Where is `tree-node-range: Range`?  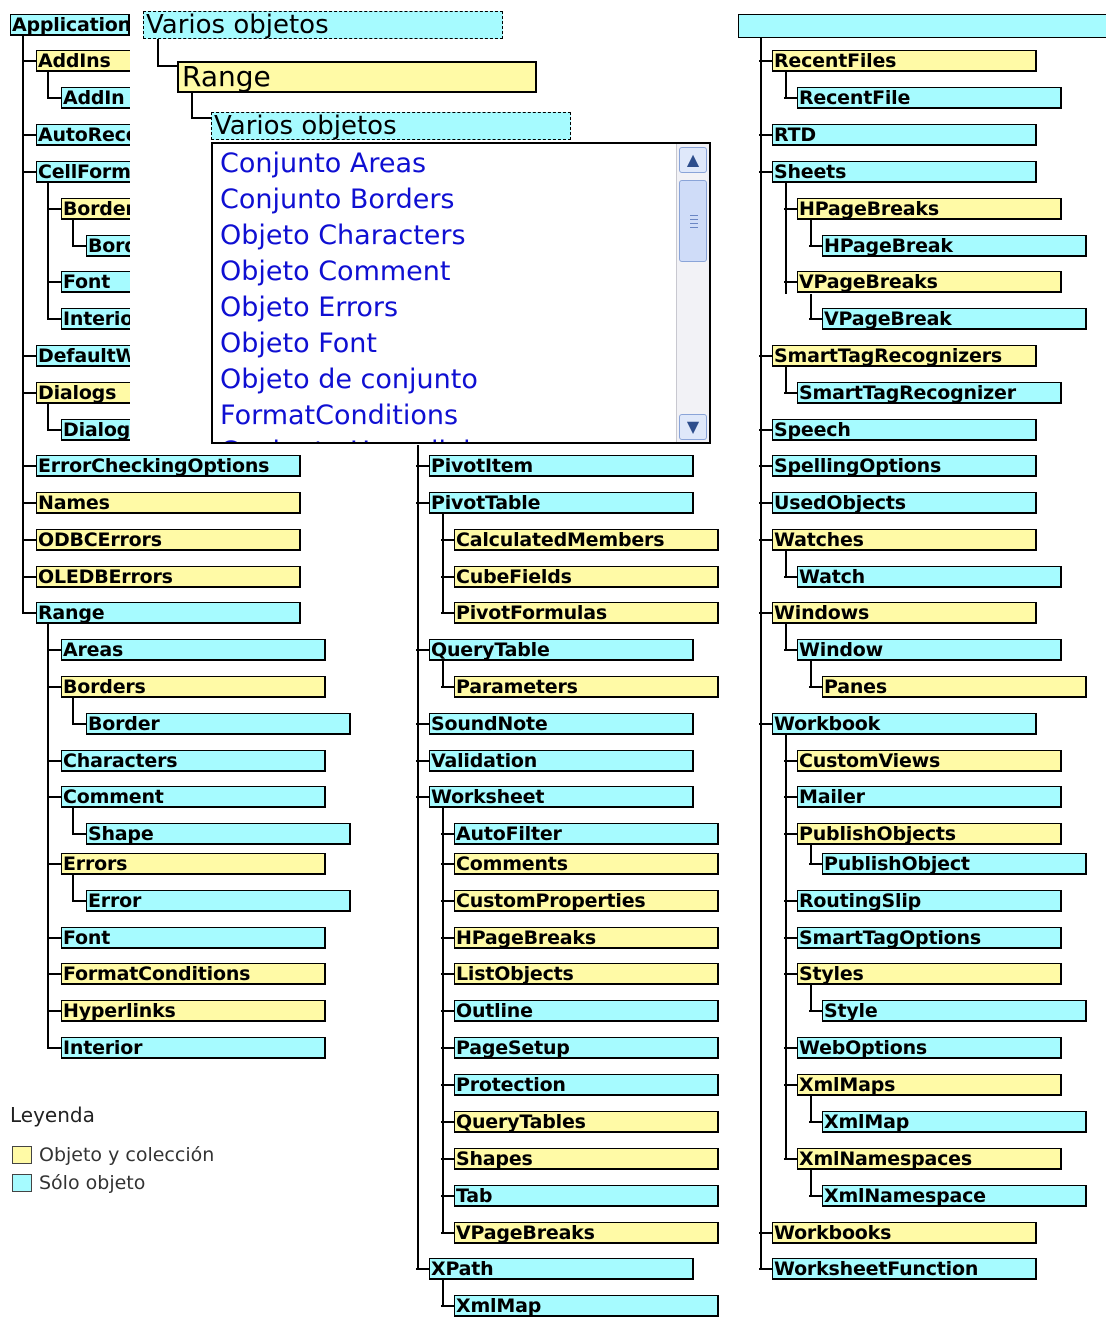 tree-node-range: Range is located at coordinates (168, 613).